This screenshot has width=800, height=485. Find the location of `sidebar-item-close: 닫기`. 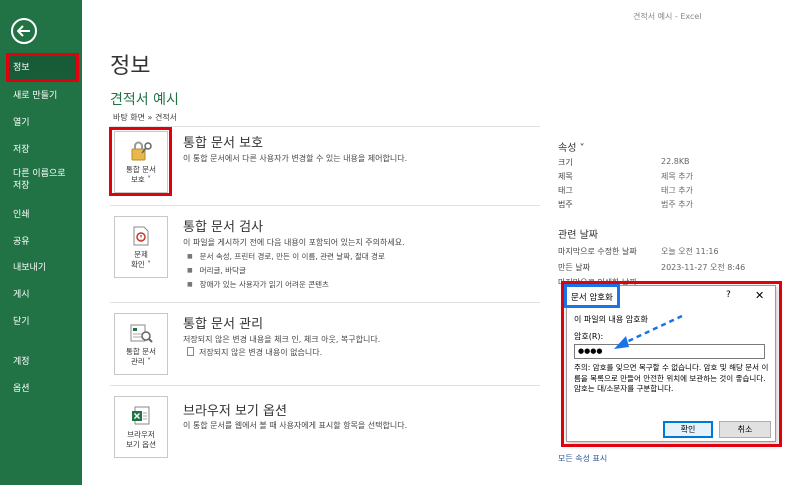

sidebar-item-close: 닫기 is located at coordinates (41, 322).